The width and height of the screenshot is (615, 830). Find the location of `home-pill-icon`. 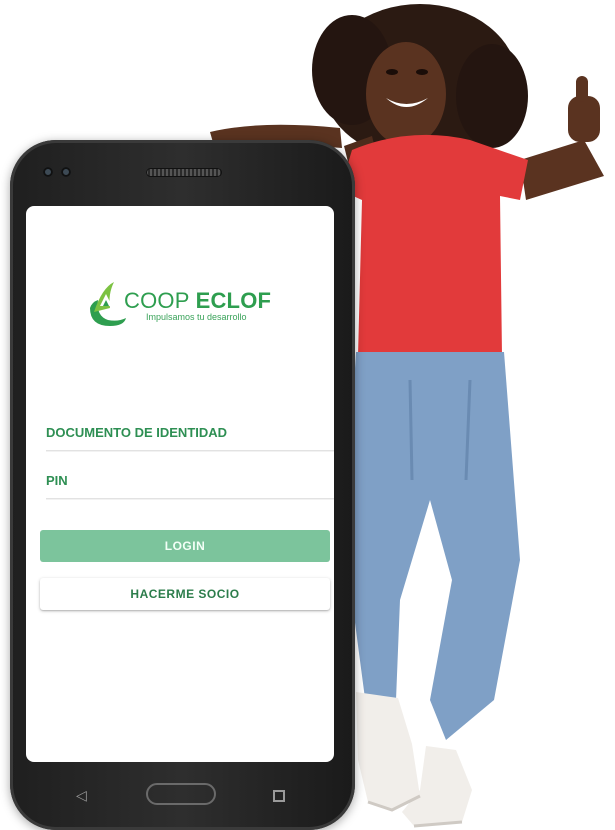

home-pill-icon is located at coordinates (181, 794).